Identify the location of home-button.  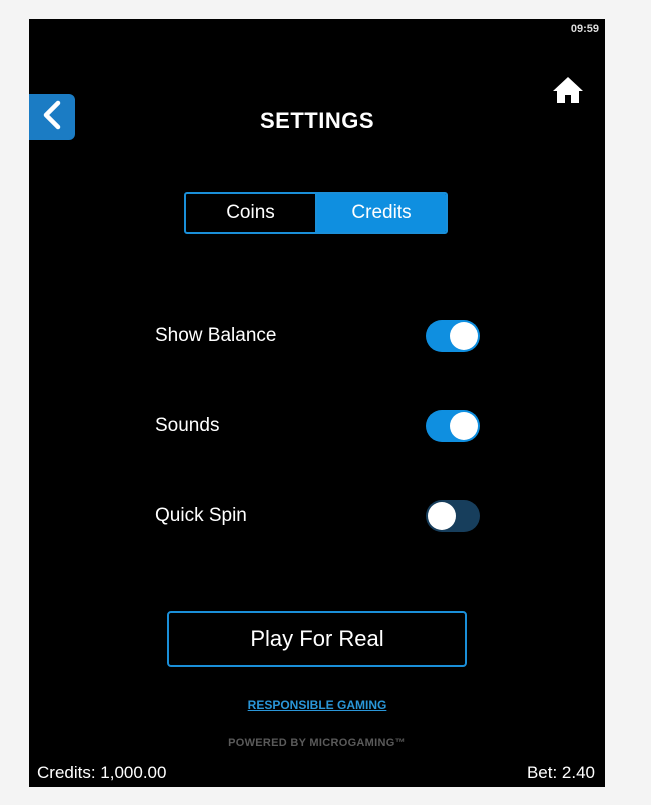
(568, 92).